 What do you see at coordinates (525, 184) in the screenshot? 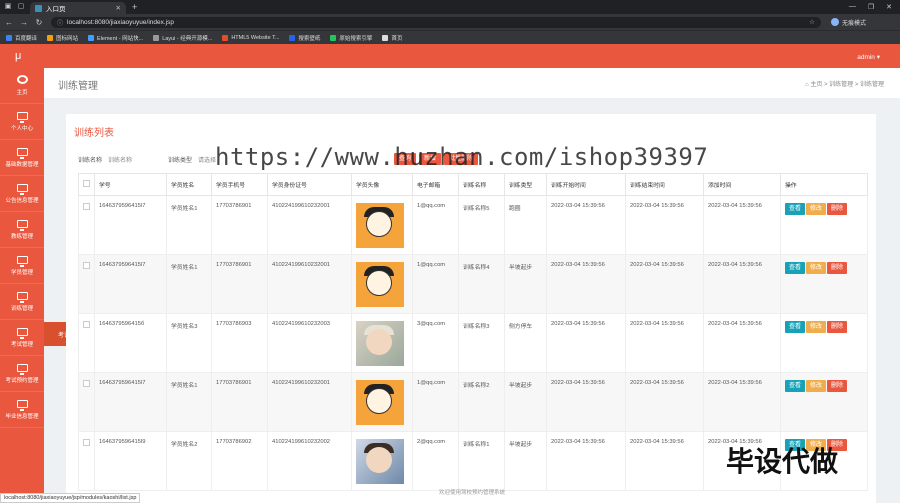
I see `column-header: 训练类型` at bounding box center [525, 184].